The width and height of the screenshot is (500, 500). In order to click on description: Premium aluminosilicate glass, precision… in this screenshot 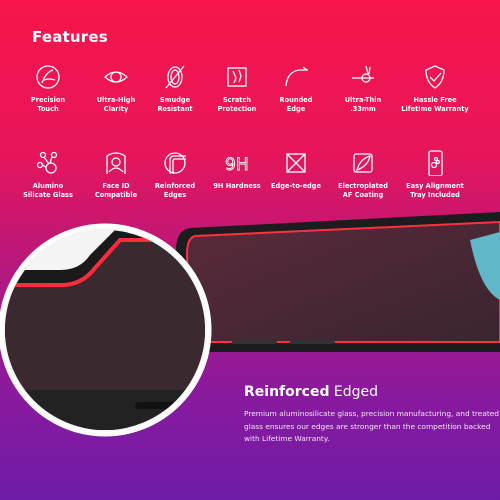, I will do `click(371, 426)`.